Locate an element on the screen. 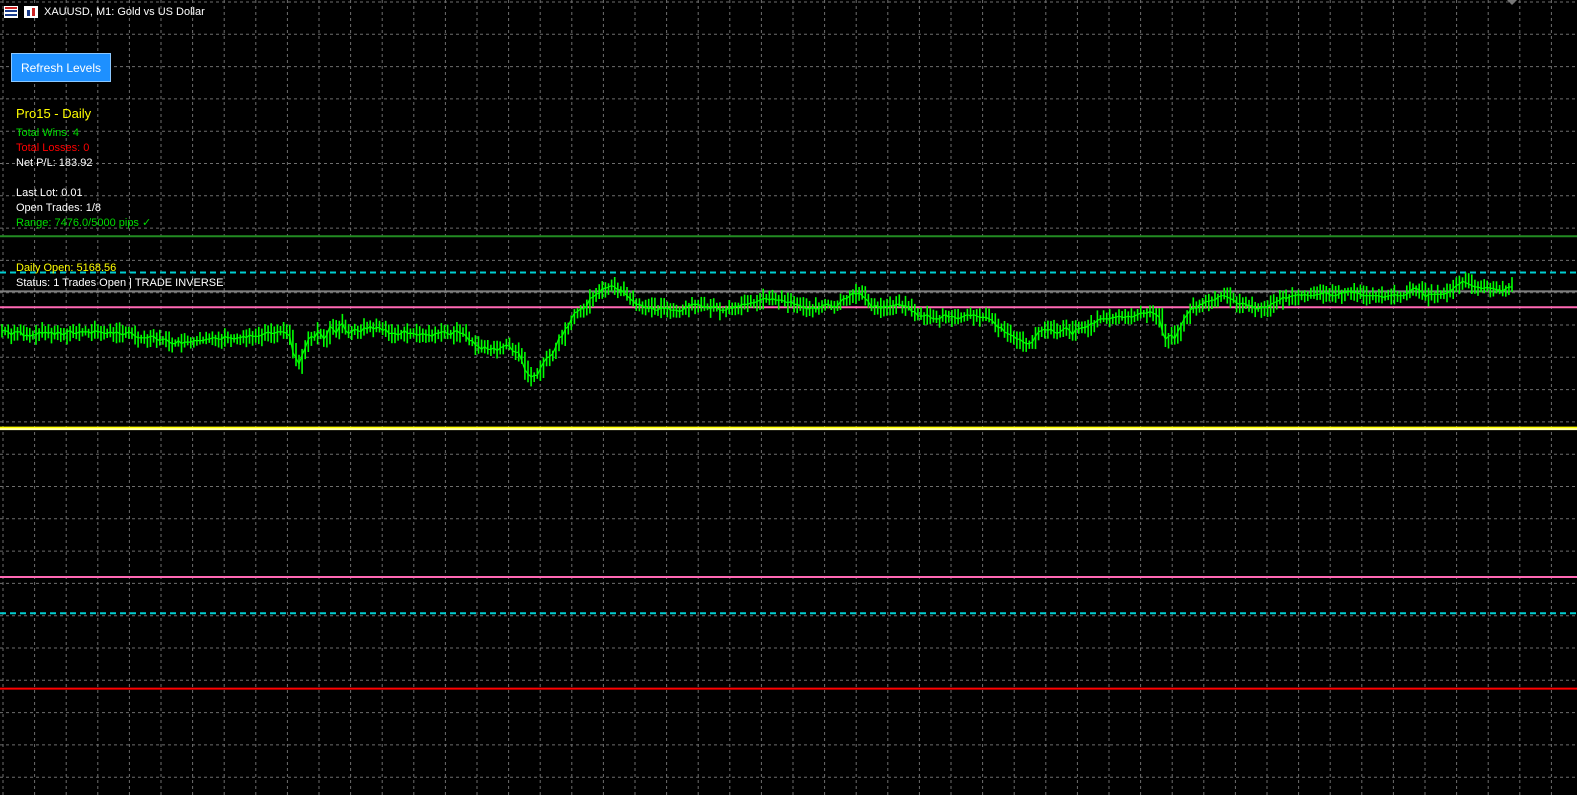 This screenshot has height=795, width=1577. price-series is located at coordinates (757, 329).